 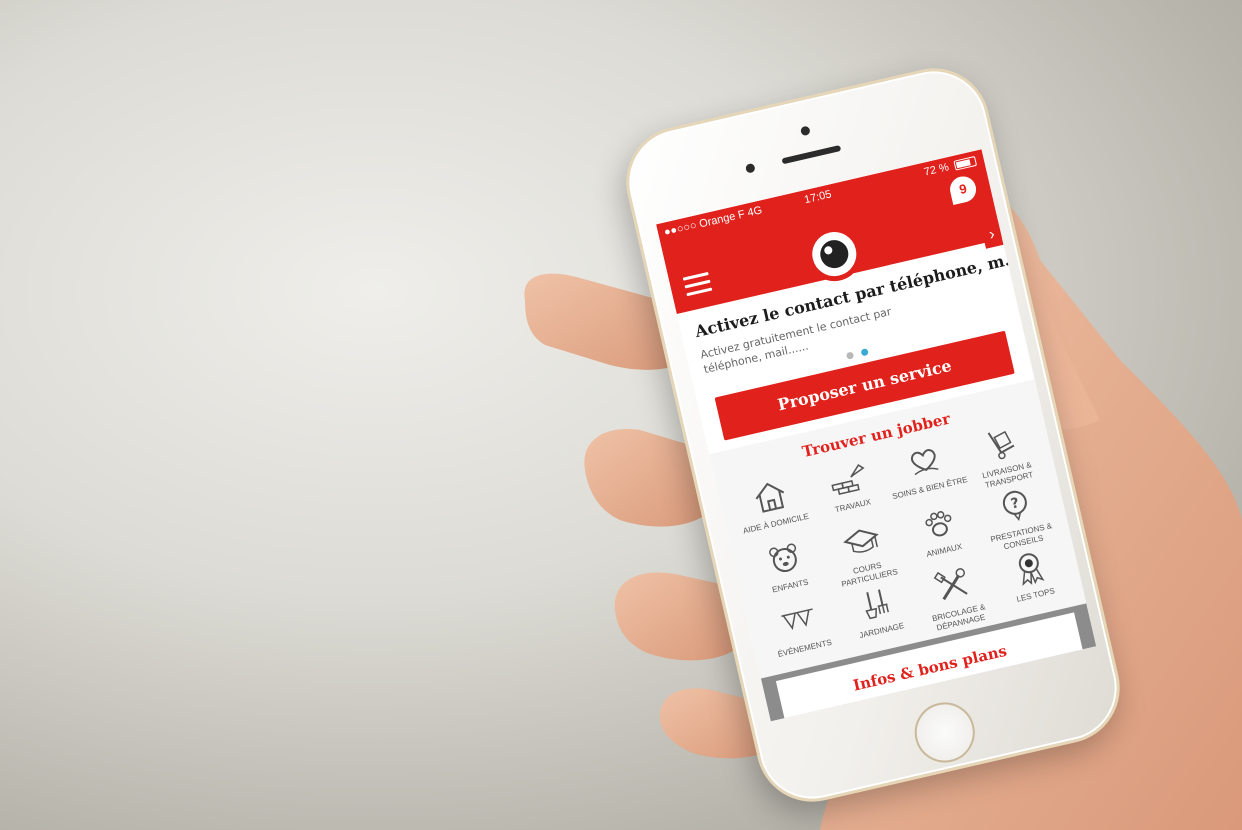 I want to click on earpiece-speaker, so click(x=811, y=155).